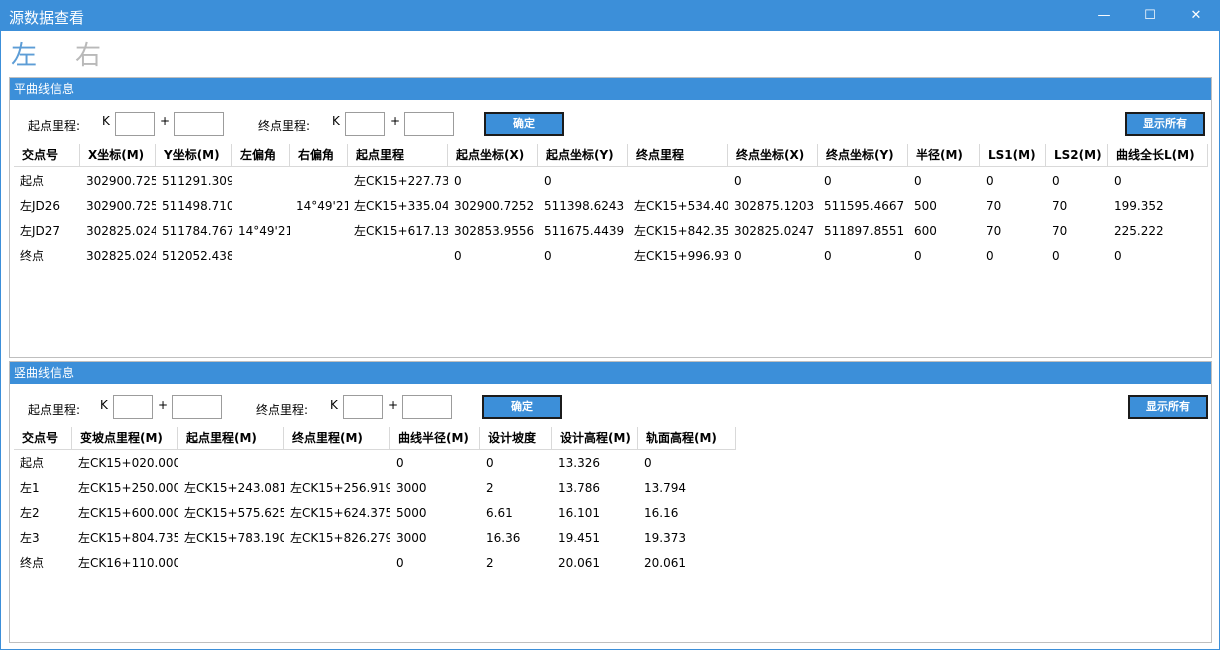  What do you see at coordinates (118, 155) in the screenshot?
I see `plane-column-header: X坐标(M)` at bounding box center [118, 155].